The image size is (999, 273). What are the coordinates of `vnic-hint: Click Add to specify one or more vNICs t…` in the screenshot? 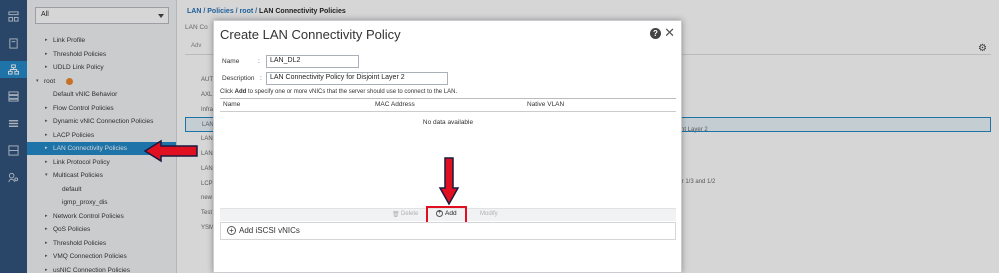 It's located at (338, 92).